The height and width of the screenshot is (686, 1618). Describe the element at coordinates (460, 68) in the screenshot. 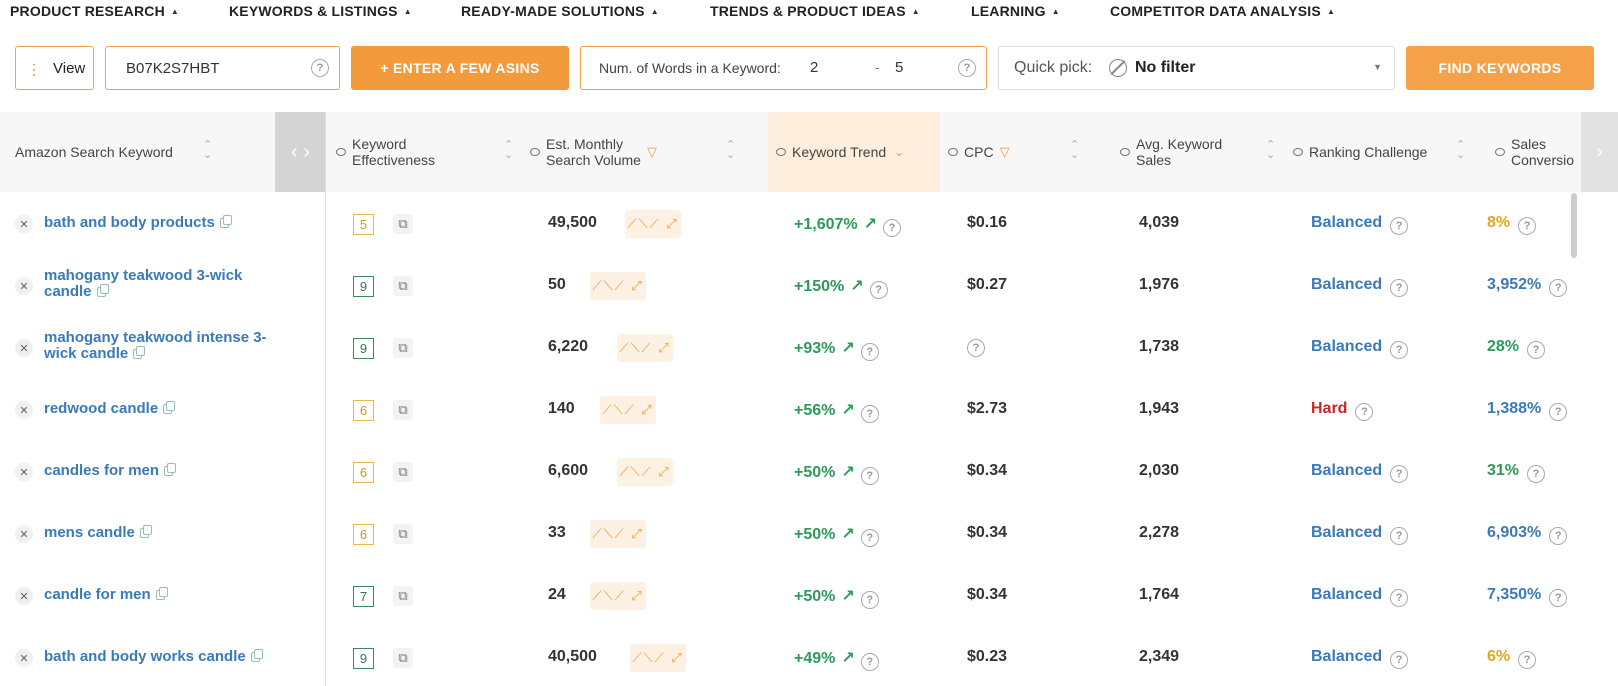

I see `enter-asins-button: + ENTER A FEW ASINS` at that location.